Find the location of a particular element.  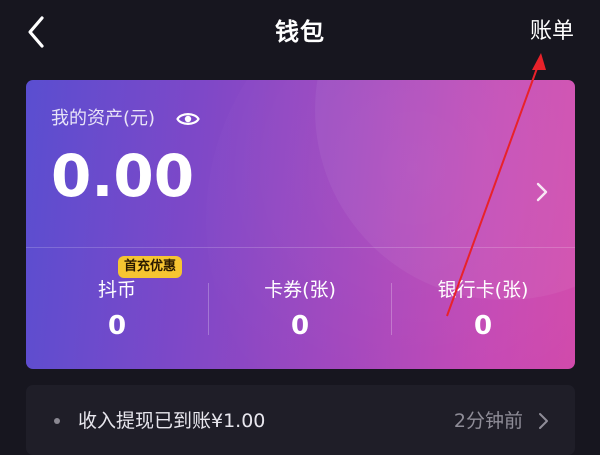

income-notice-row: 收入提现已到账¥1.00 2分钟前 is located at coordinates (300, 420).